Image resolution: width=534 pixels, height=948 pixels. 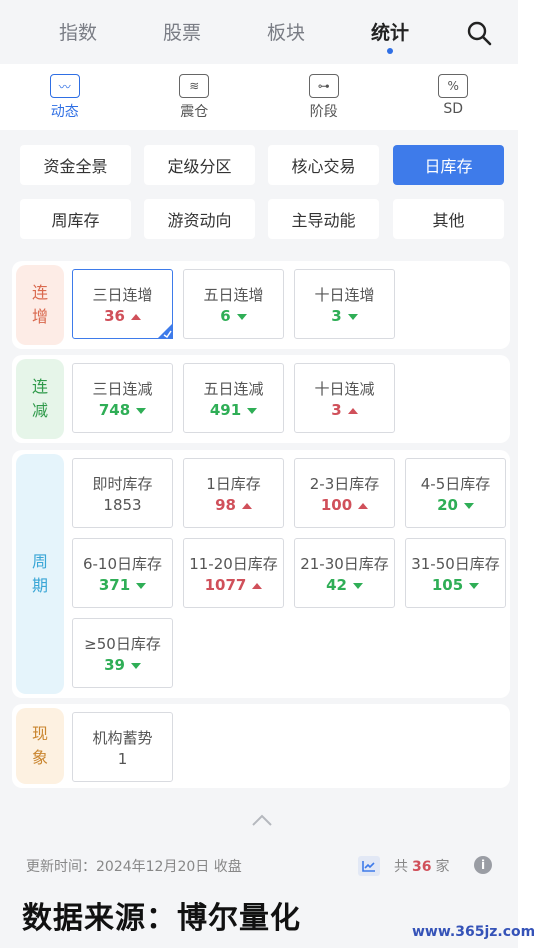 What do you see at coordinates (194, 86) in the screenshot?
I see `wave-box-icon: ≋` at bounding box center [194, 86].